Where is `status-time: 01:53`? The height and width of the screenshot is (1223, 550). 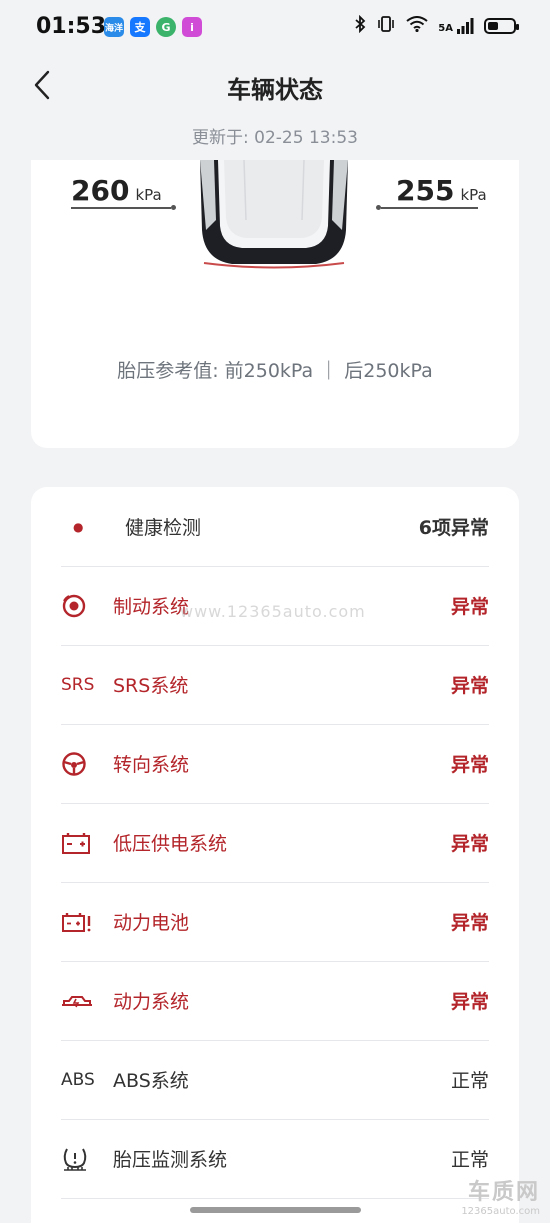
status-time: 01:53 is located at coordinates (71, 26).